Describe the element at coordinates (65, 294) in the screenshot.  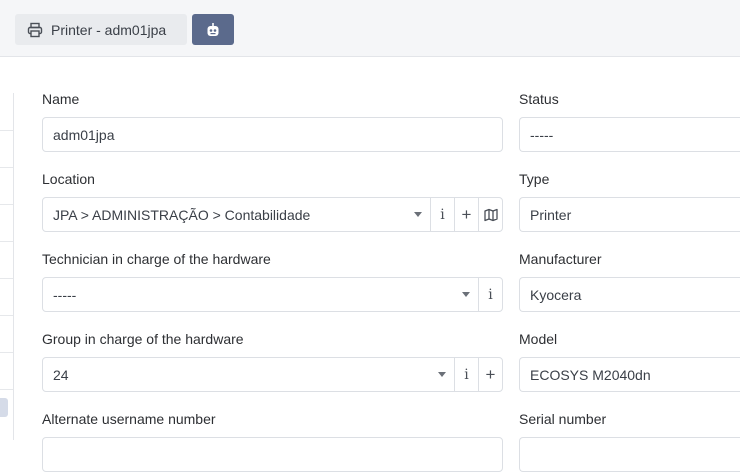
I see `technician-value: -----` at that location.